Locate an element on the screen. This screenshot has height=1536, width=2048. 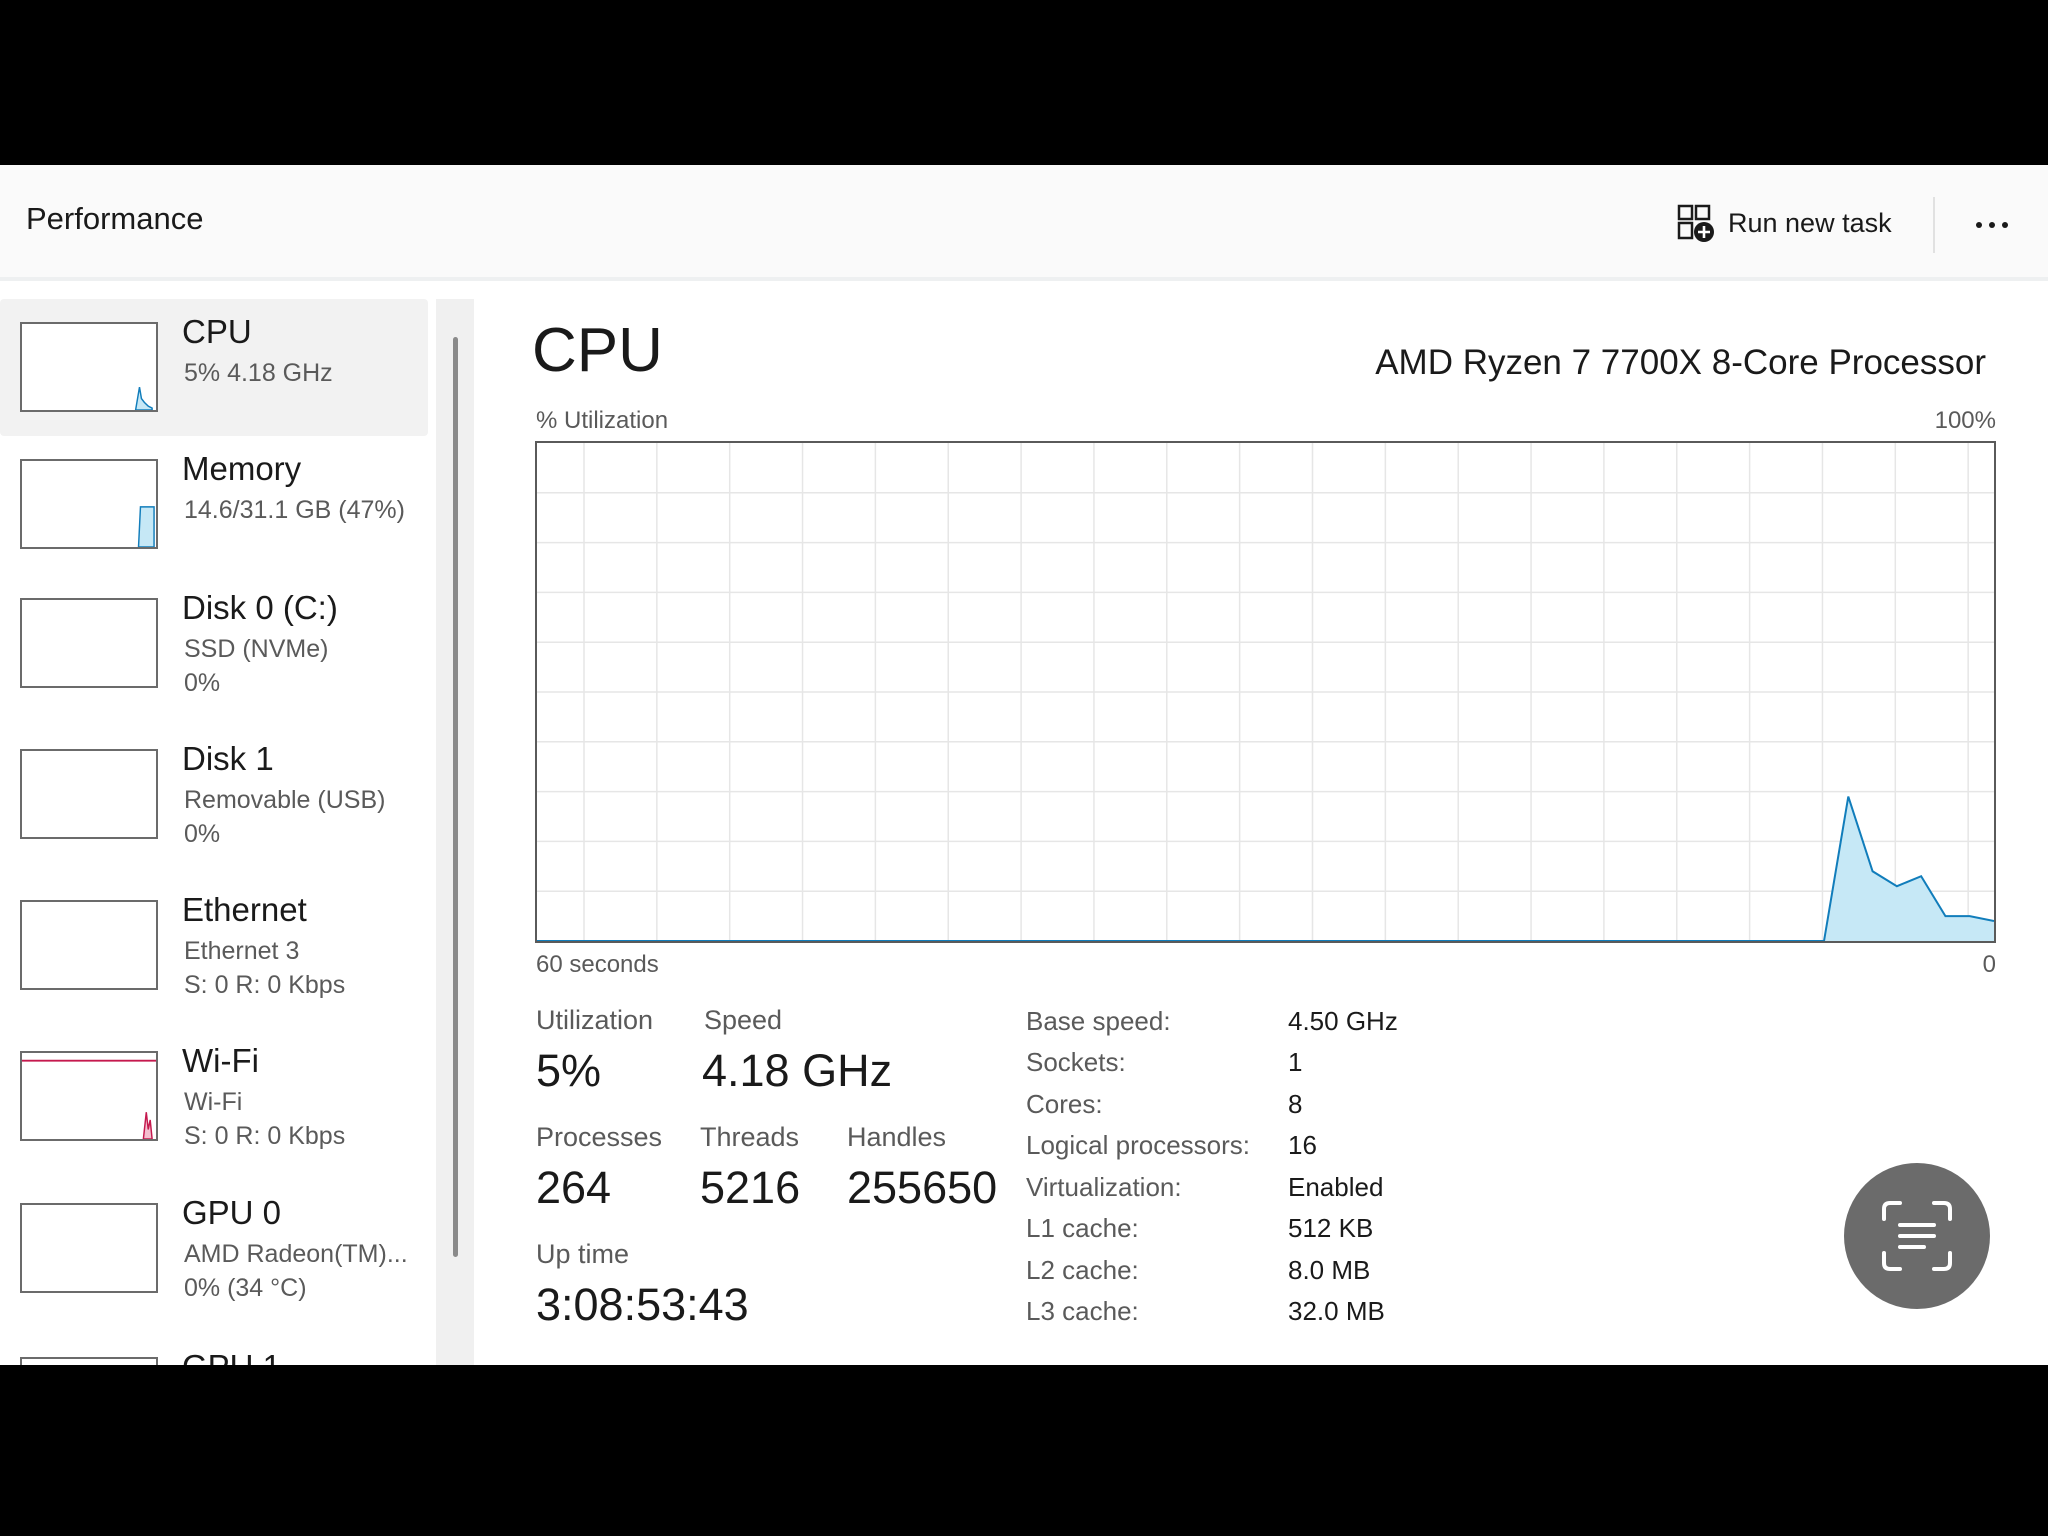
l3-cache-label: L3 cache: is located at coordinates (1082, 1311).